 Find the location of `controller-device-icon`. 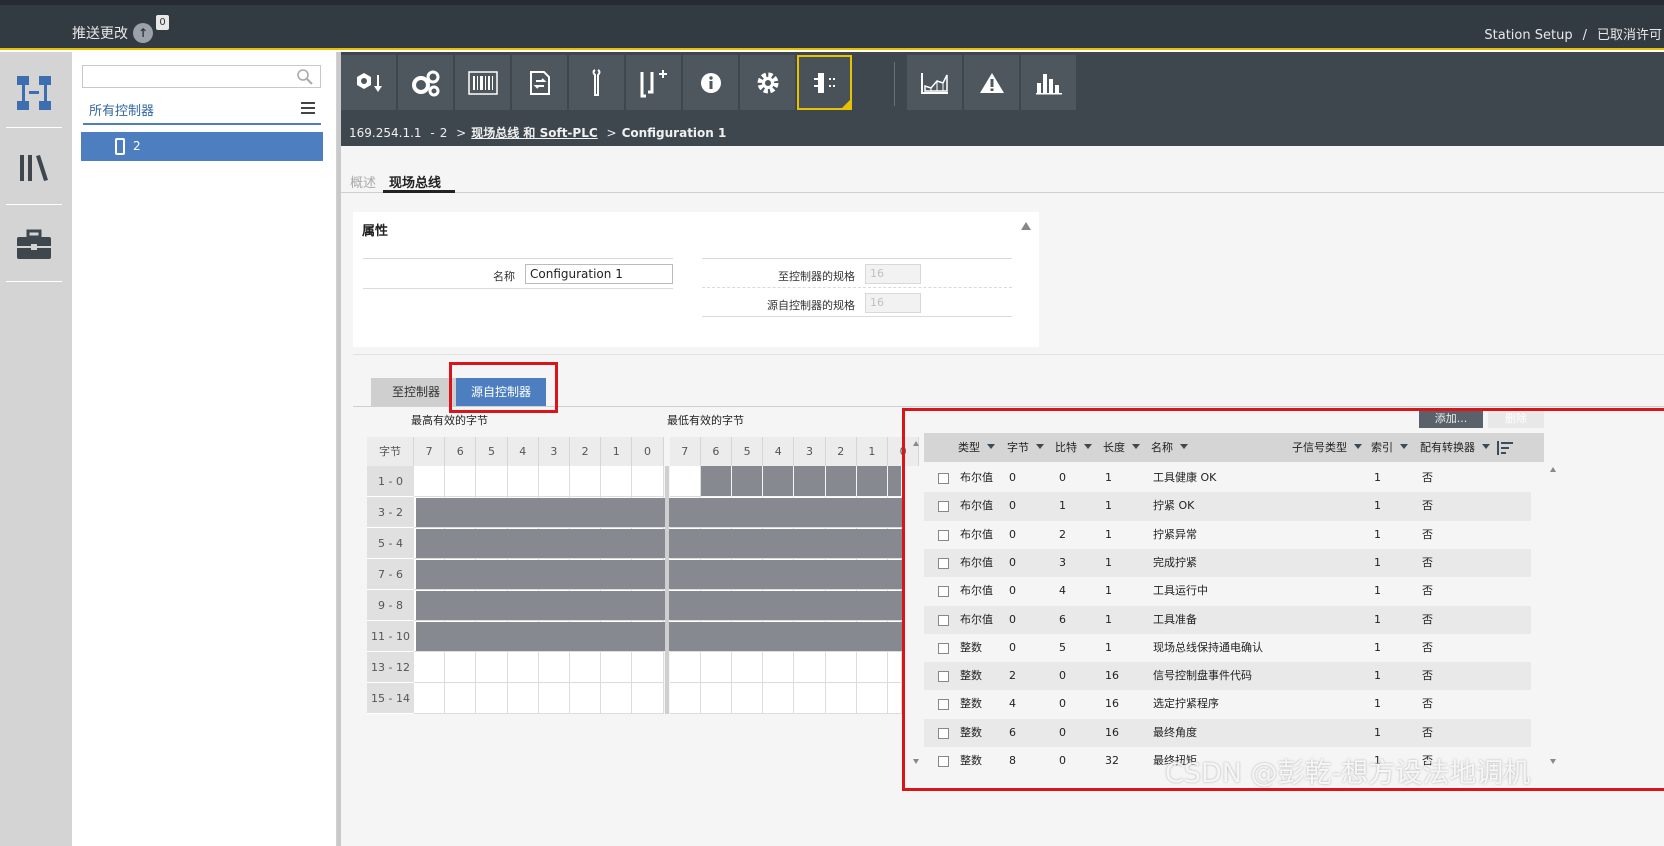

controller-device-icon is located at coordinates (120, 146).